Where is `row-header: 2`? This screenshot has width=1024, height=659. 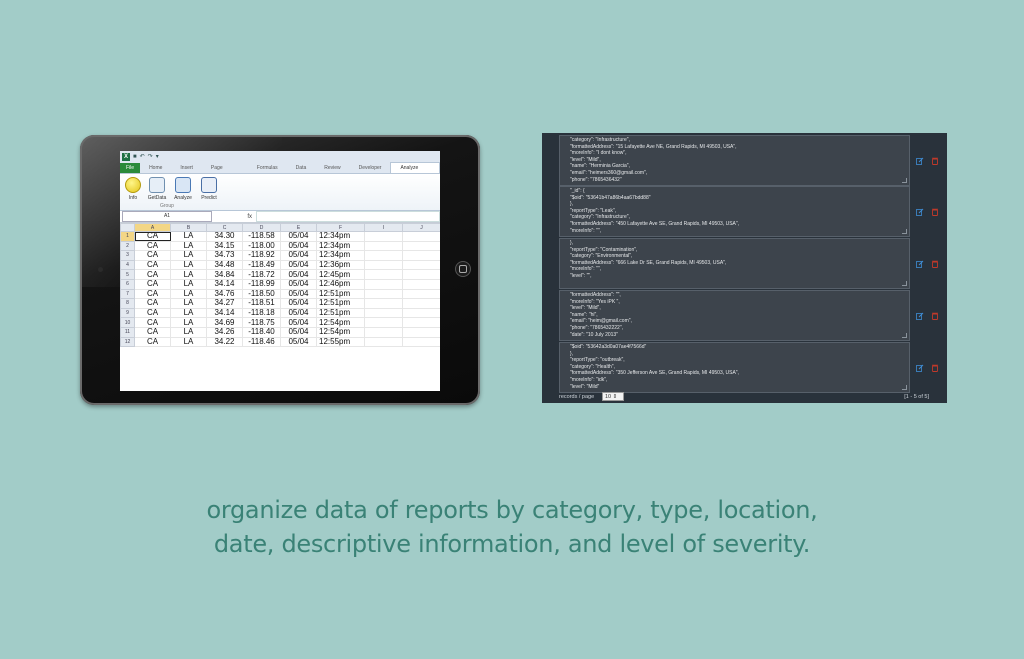 row-header: 2 is located at coordinates (127, 246).